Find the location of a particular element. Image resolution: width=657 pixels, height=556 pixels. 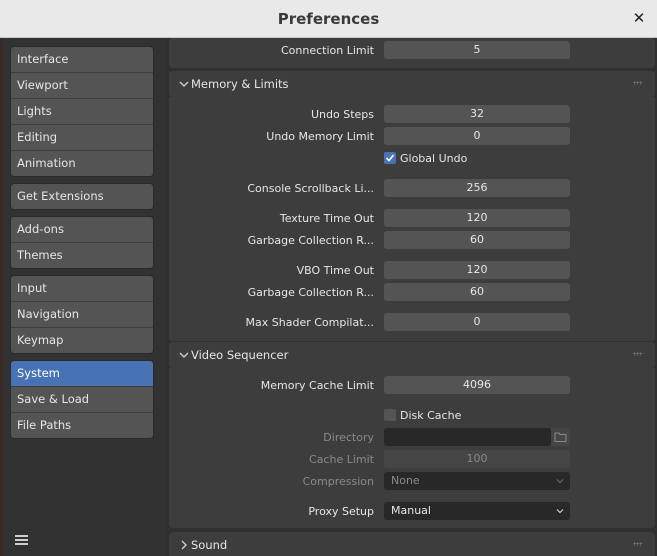

nav-group-extensions: Get Extensions is located at coordinates (82, 196).